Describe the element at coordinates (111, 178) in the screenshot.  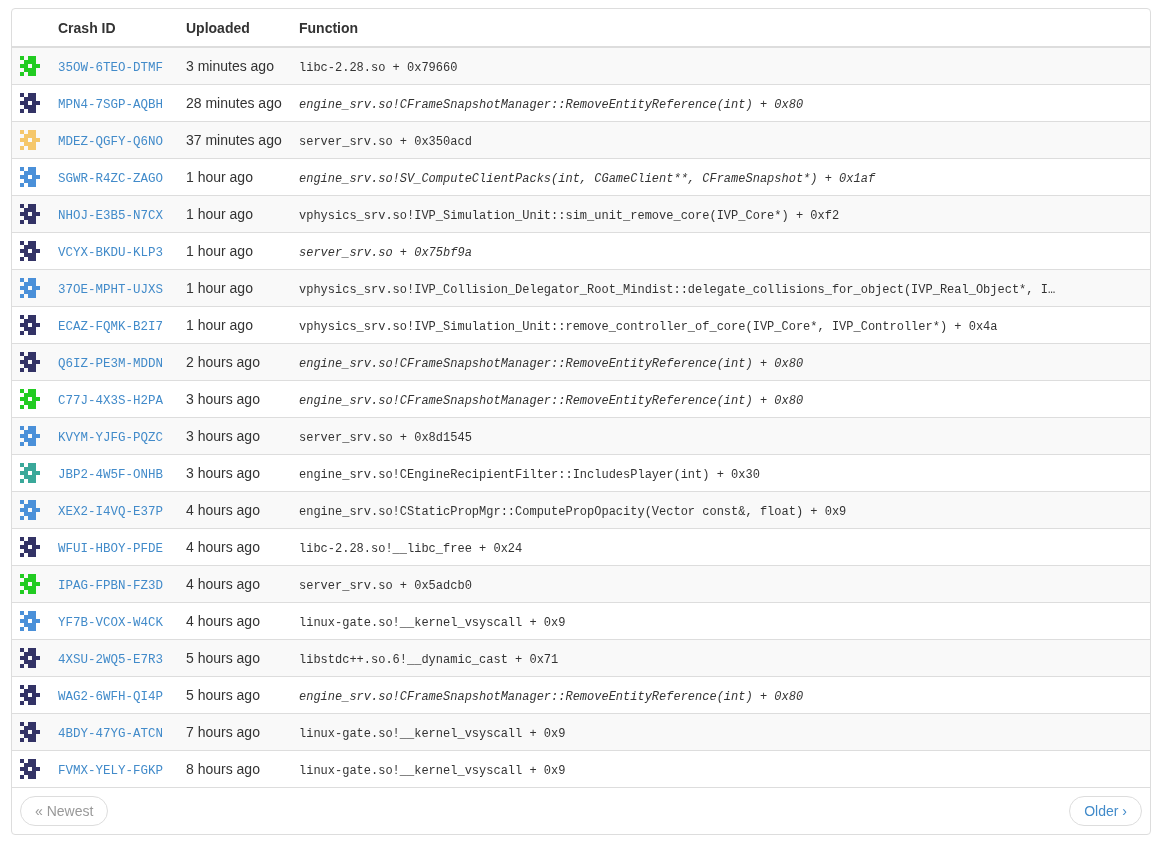
I see `crash-id-link: SGWR-R4ZC-ZAGO` at that location.